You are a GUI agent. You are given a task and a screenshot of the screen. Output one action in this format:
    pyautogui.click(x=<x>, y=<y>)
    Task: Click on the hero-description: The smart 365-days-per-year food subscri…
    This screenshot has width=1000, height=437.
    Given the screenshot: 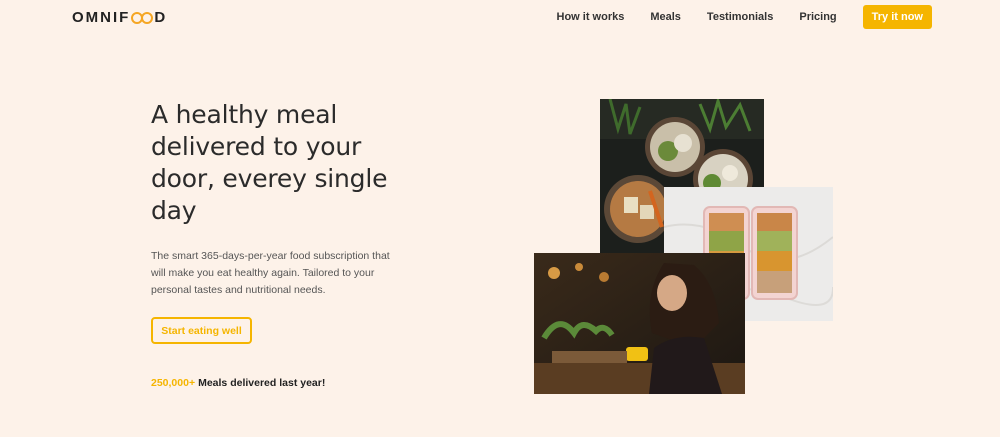 What is the action you would take?
    pyautogui.click(x=270, y=273)
    